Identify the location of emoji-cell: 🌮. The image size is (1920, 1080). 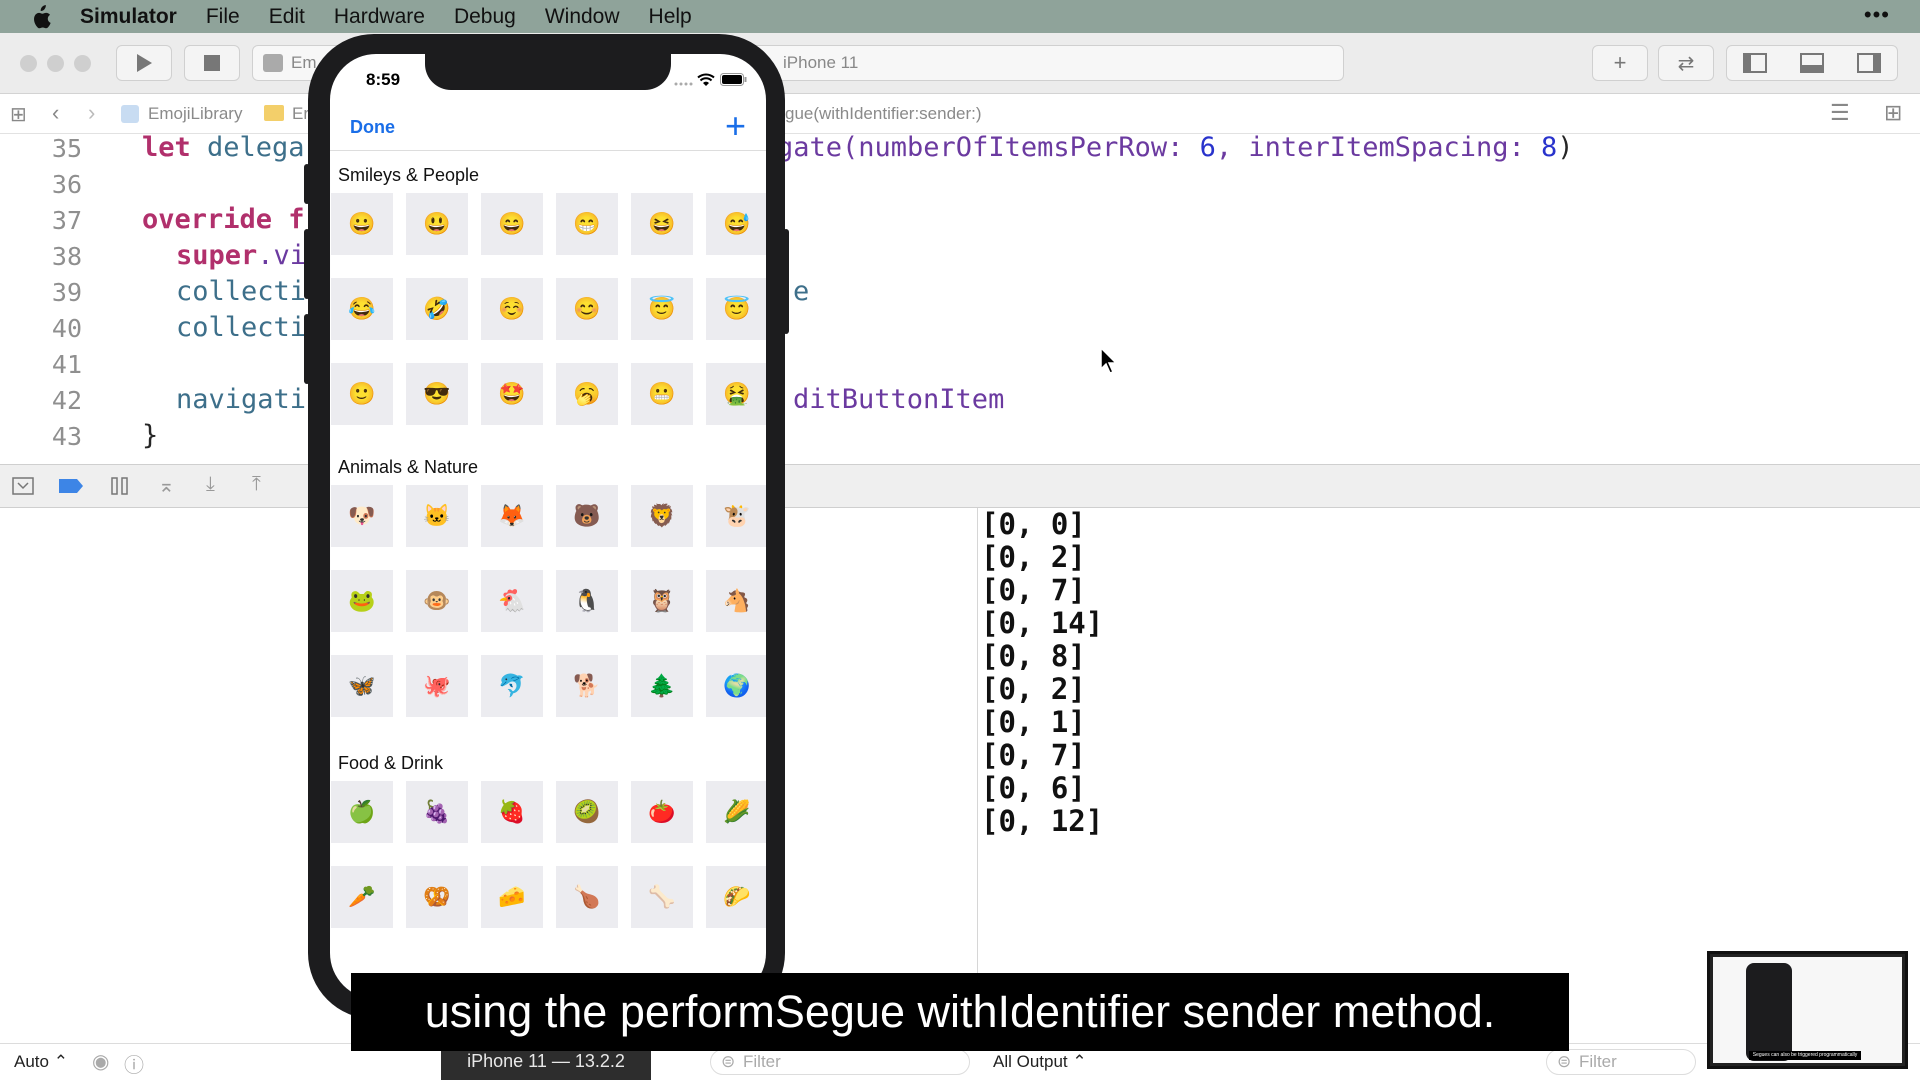
(736, 897).